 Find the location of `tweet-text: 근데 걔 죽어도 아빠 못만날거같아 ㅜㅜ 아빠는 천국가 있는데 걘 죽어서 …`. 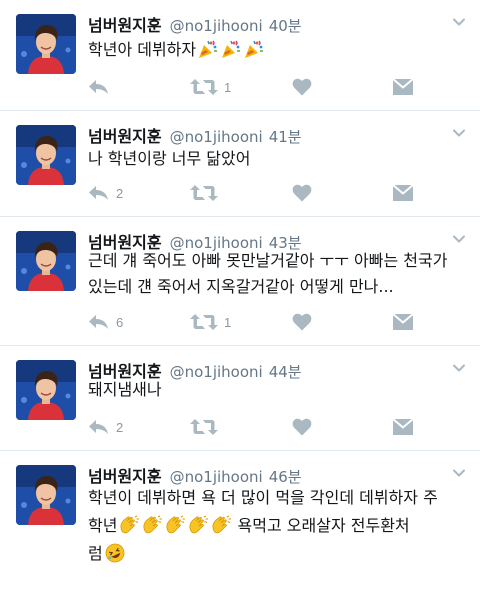

tweet-text: 근데 걔 죽어도 아빠 못만날거같아 ㅜㅜ 아빠는 천국가 있는데 걘 죽어서 … is located at coordinates (273, 274).